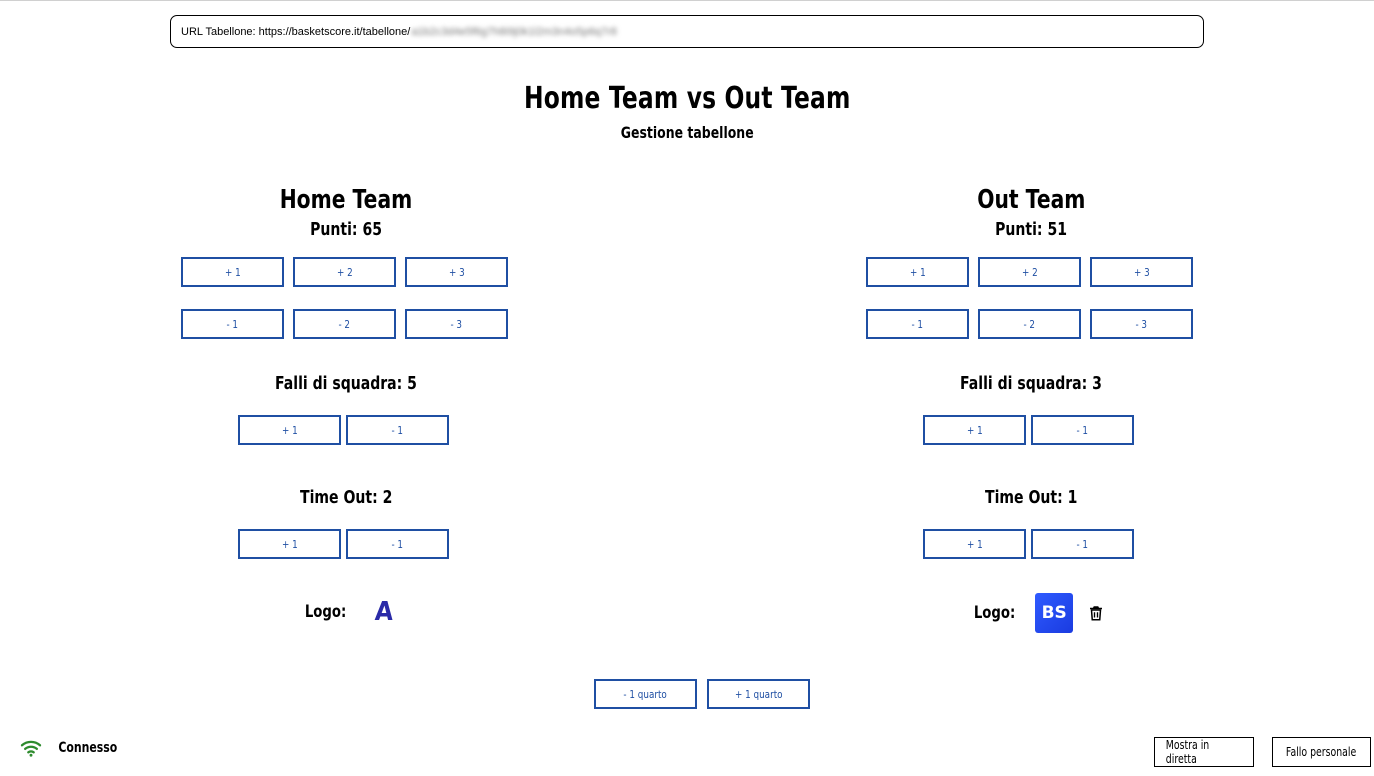  What do you see at coordinates (289, 430) in the screenshot?
I see `home-fouls-add-button: + 1` at bounding box center [289, 430].